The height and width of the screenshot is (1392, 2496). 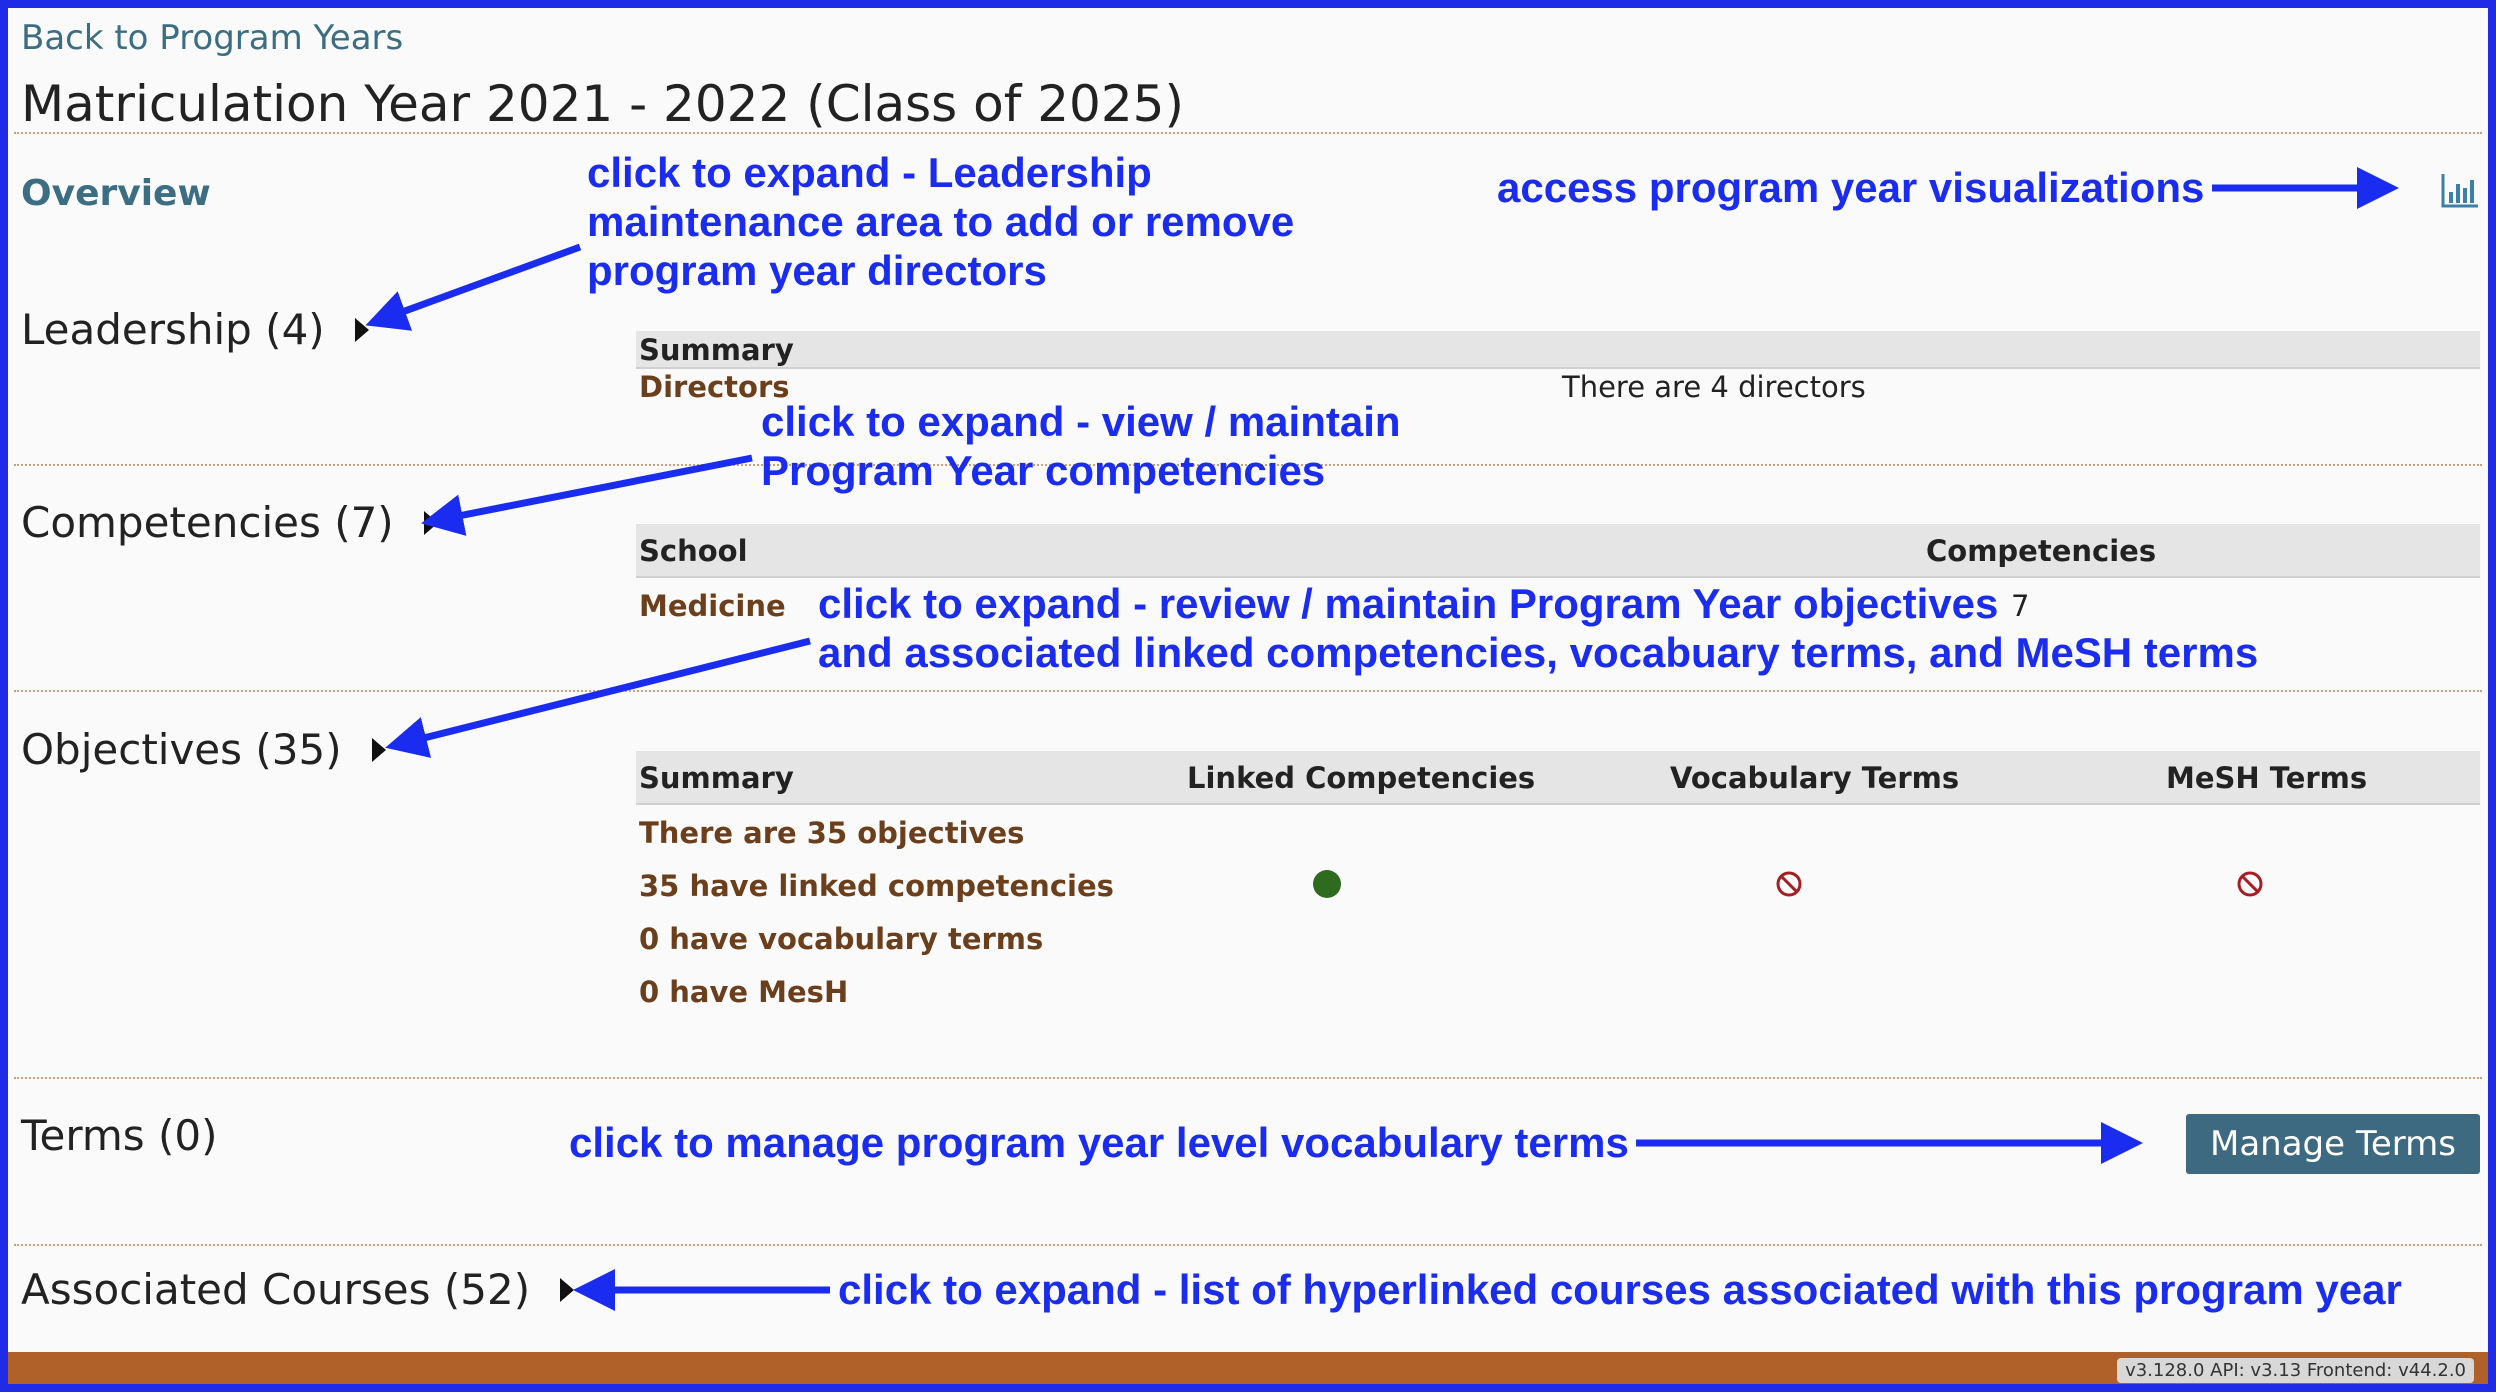 I want to click on arrow-competencies, so click(x=587, y=495).